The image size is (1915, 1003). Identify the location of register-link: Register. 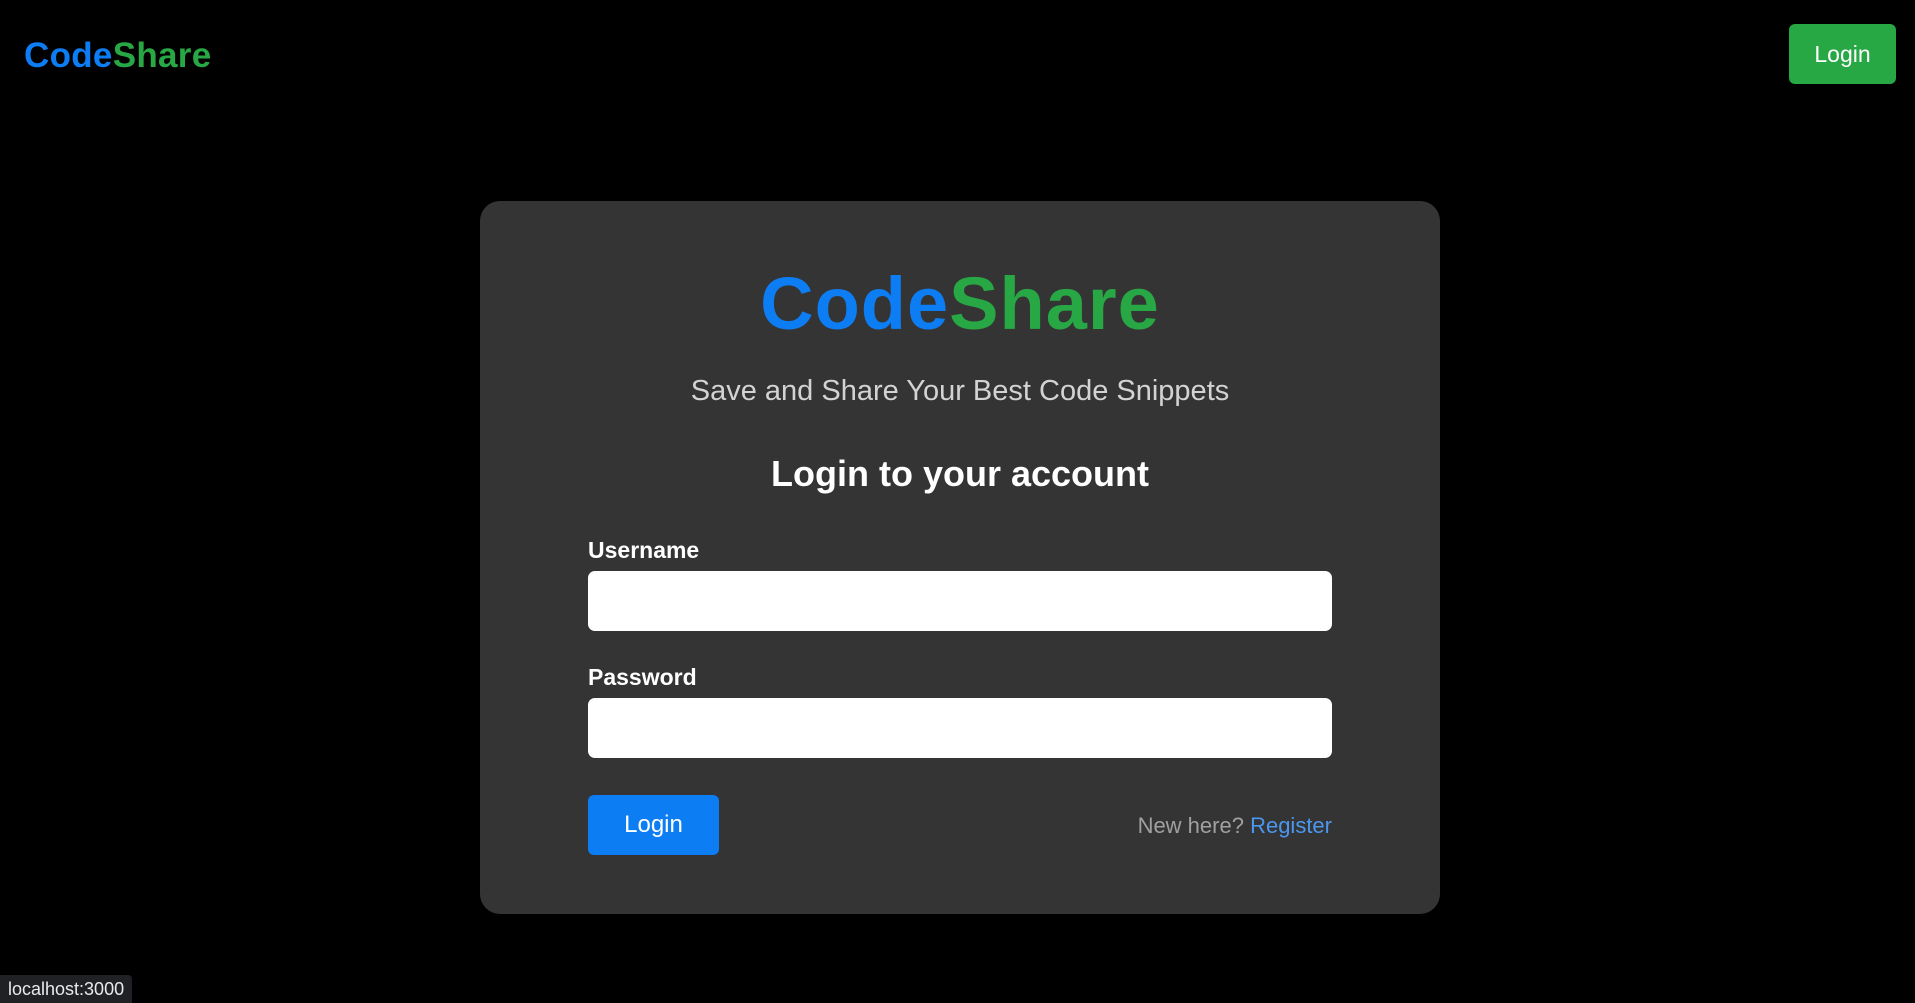
(1291, 825).